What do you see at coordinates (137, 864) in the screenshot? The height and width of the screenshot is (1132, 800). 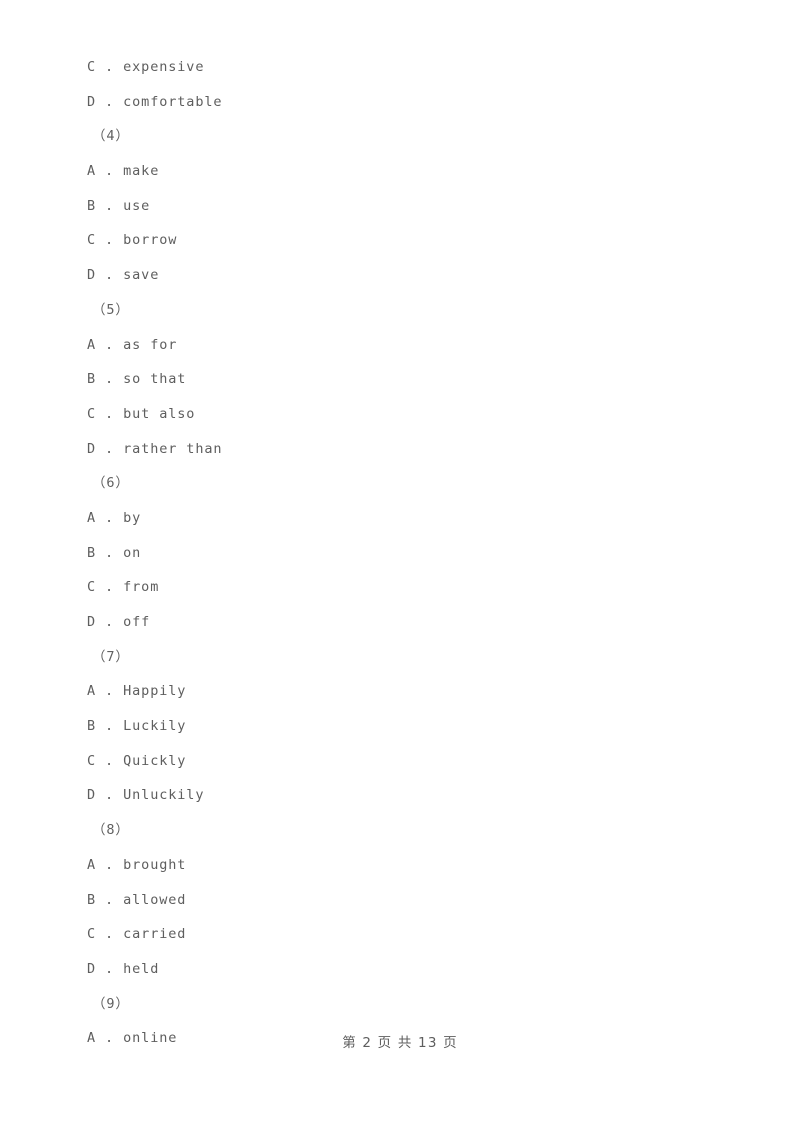 I see `answer-option: A . brought` at bounding box center [137, 864].